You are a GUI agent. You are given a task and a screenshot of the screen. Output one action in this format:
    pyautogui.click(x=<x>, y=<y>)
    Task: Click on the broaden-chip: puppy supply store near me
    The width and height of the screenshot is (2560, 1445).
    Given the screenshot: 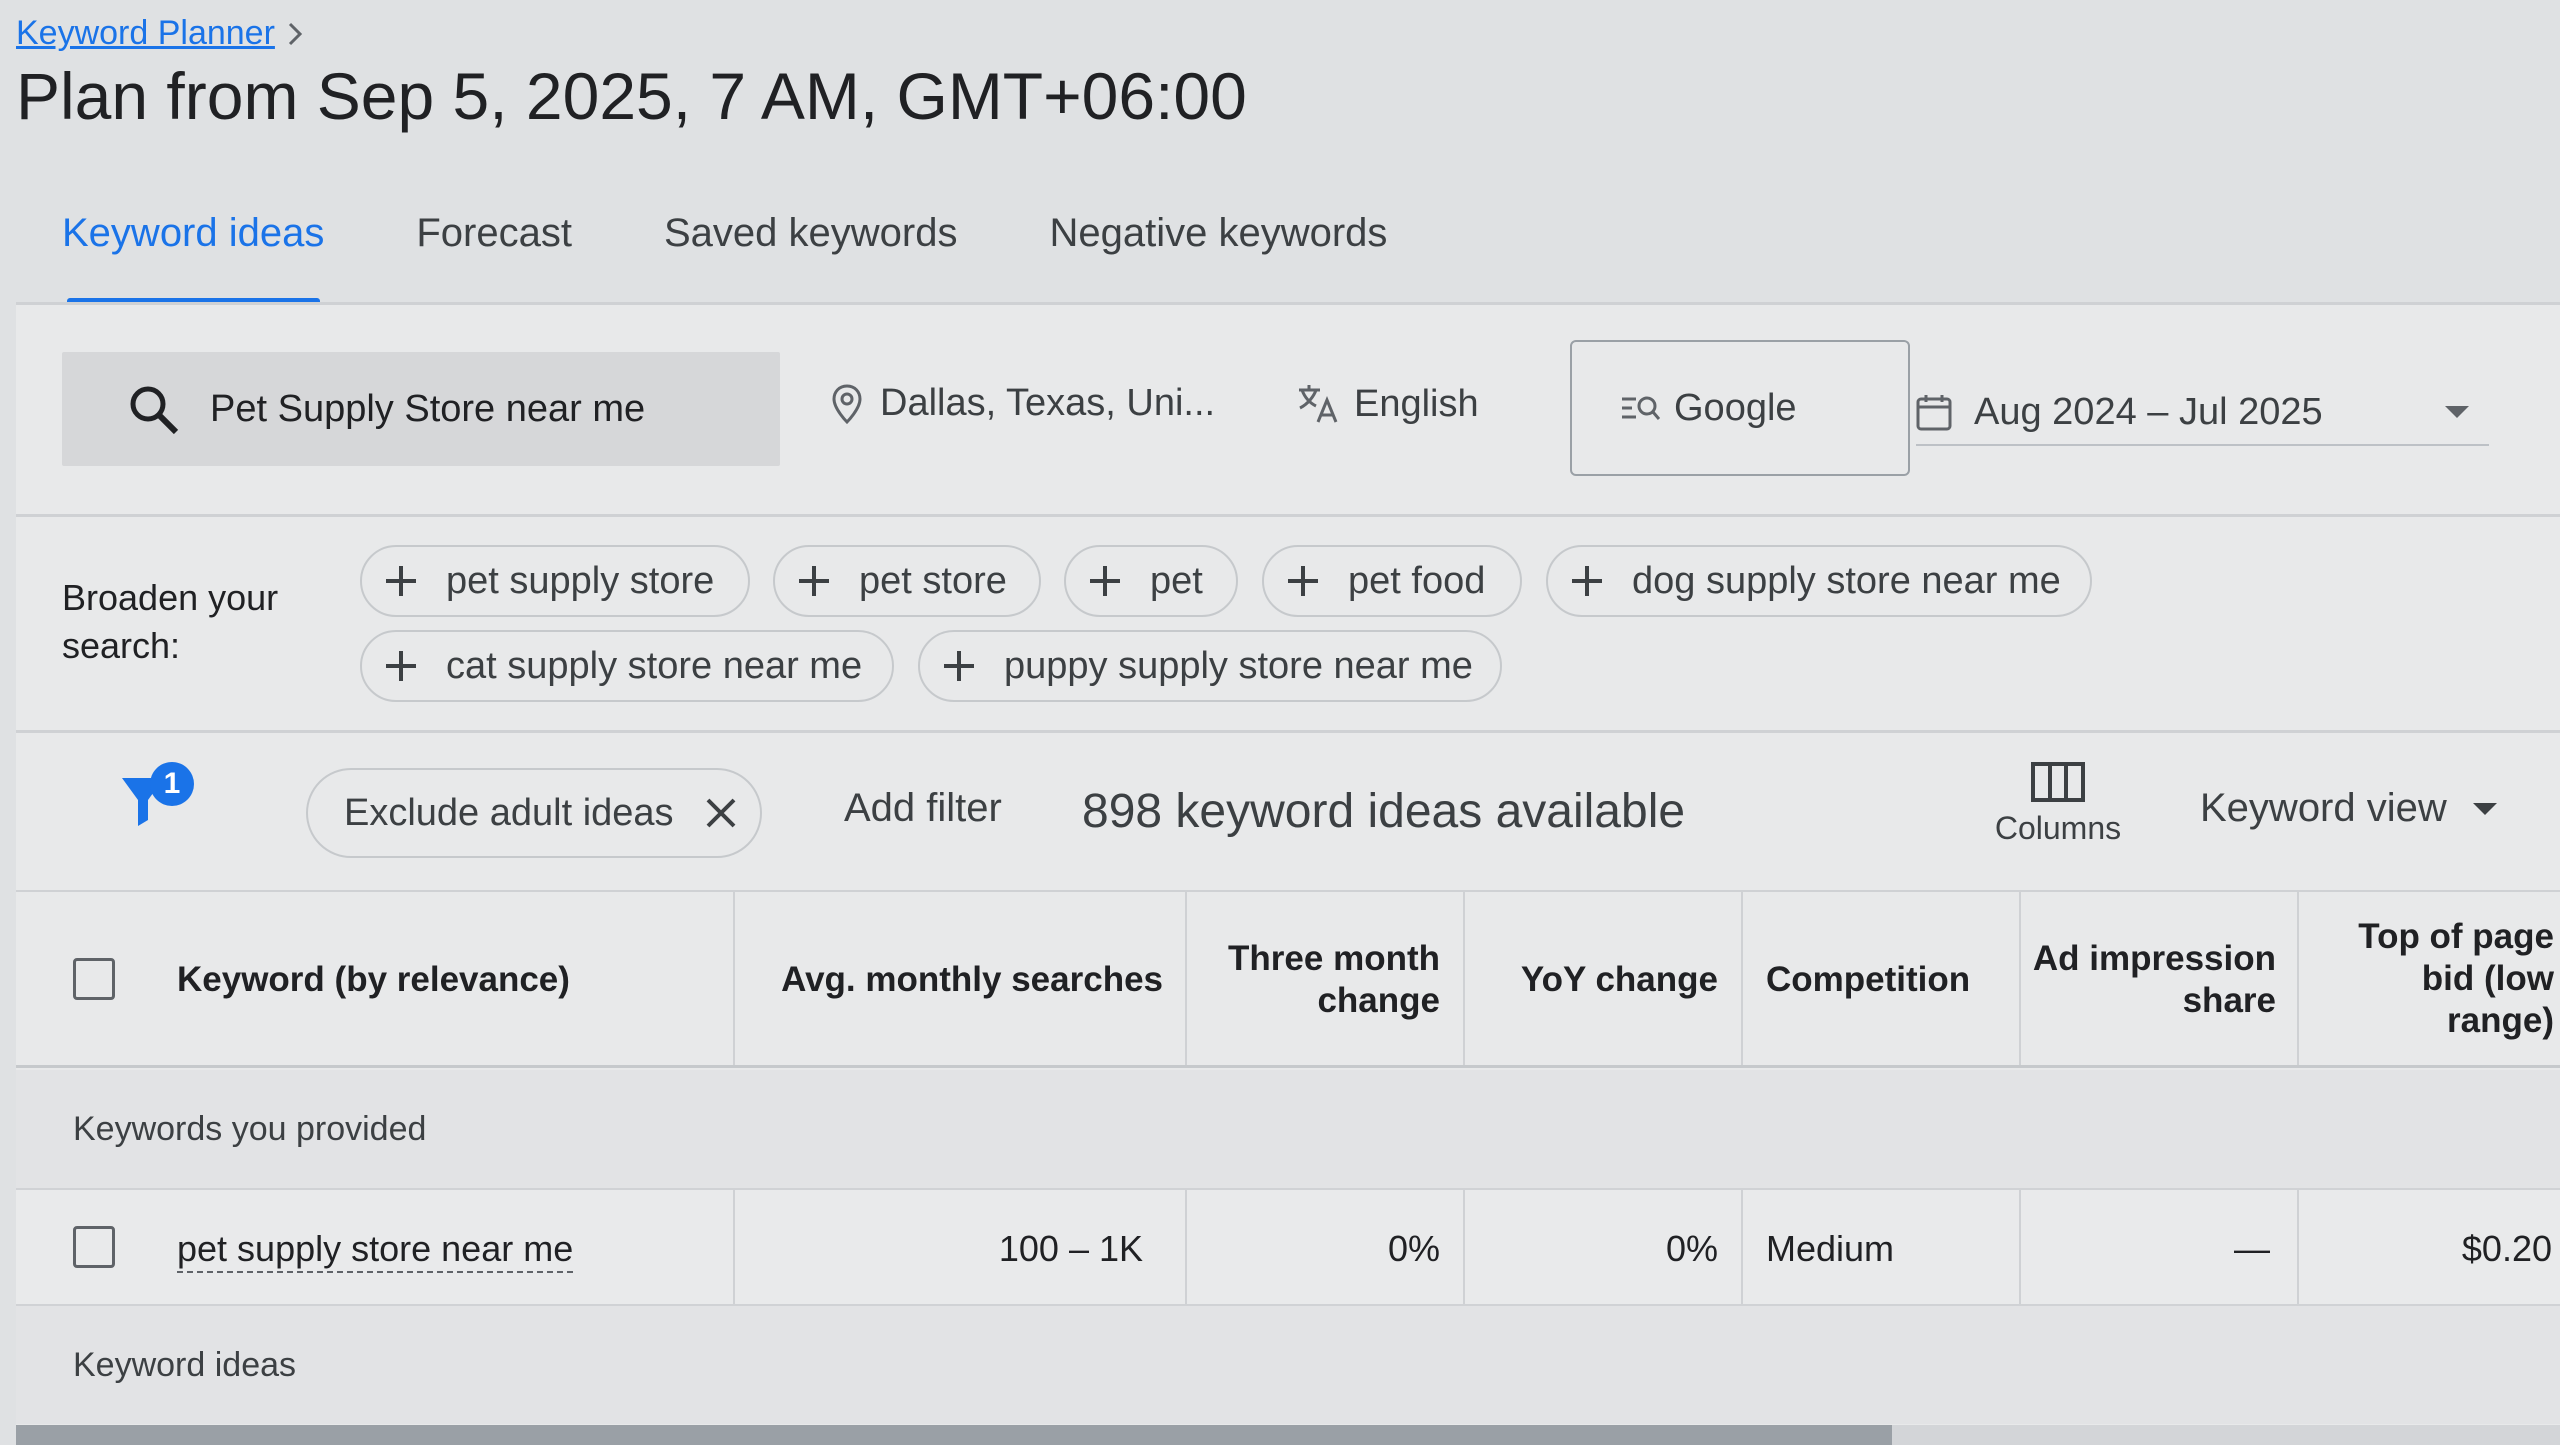 What is the action you would take?
    pyautogui.click(x=1210, y=666)
    